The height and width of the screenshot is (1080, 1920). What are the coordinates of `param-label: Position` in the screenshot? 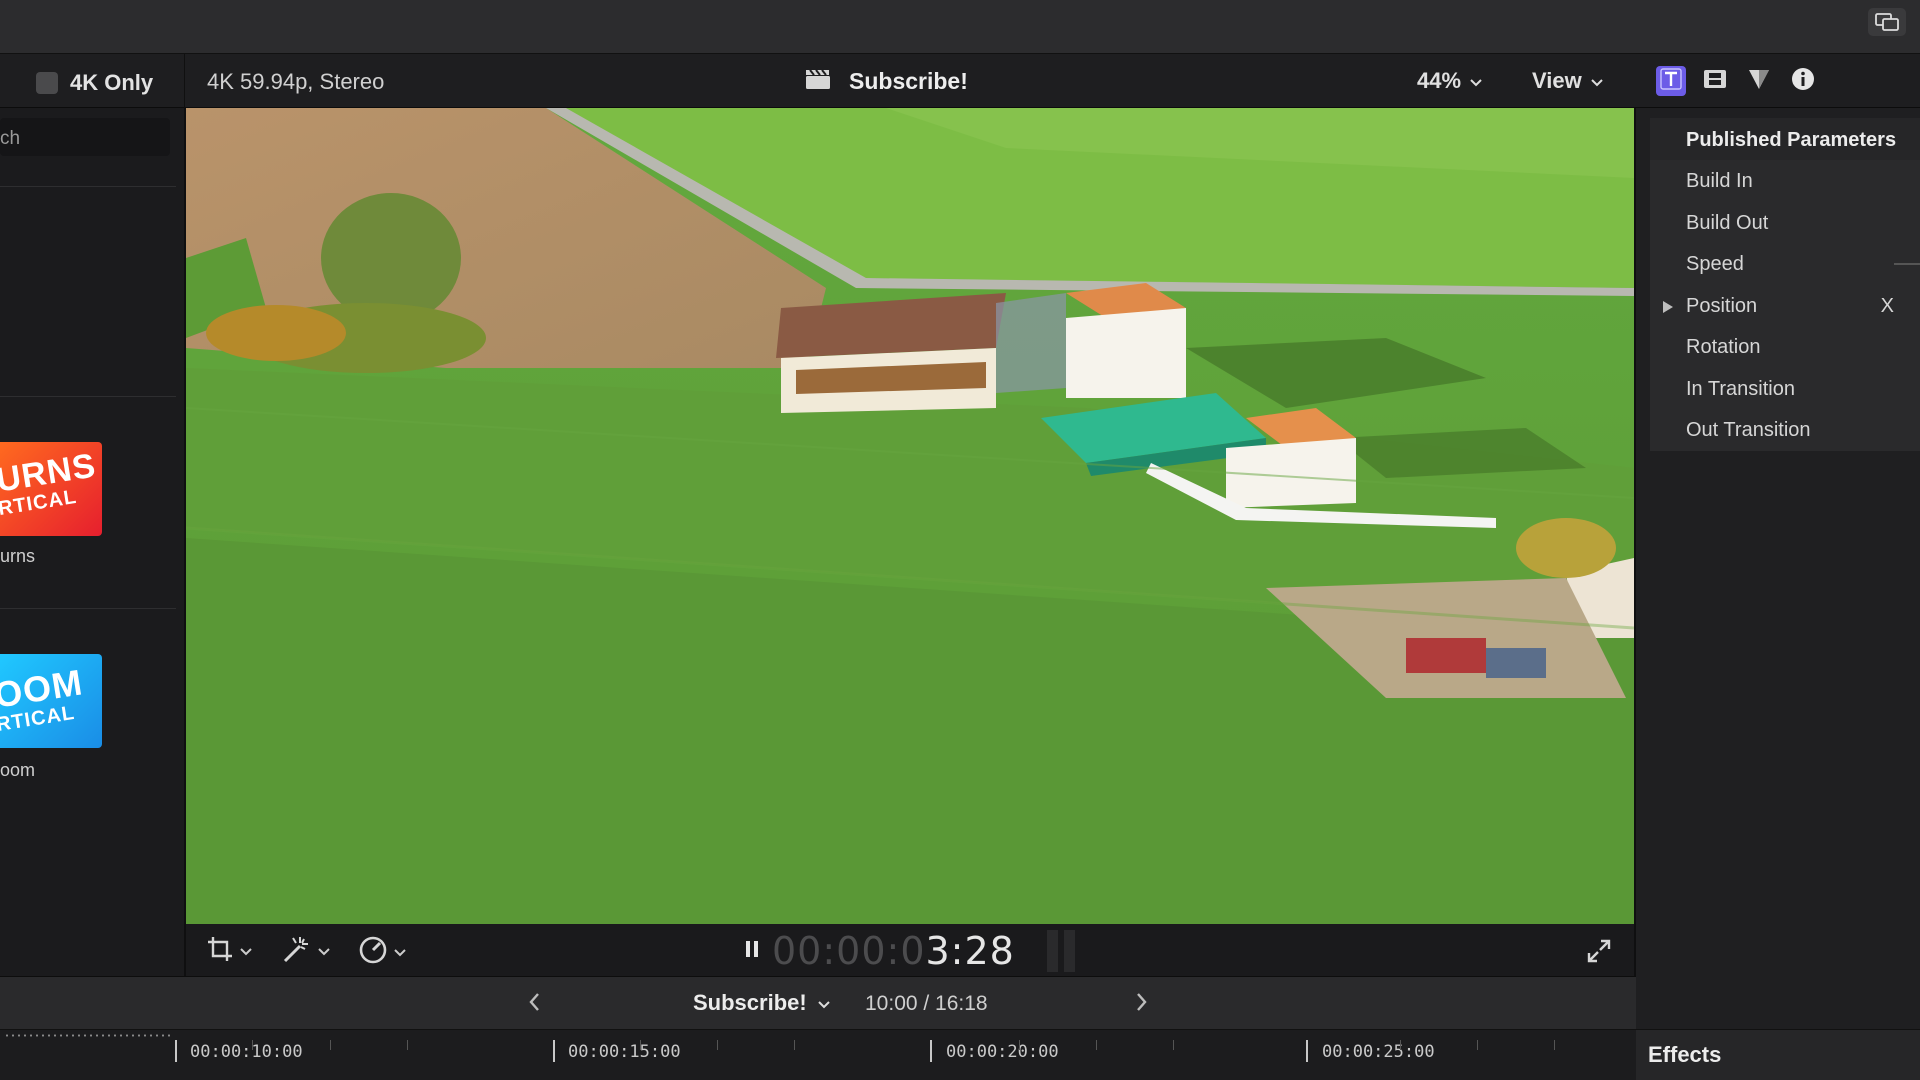 It's located at (1722, 305).